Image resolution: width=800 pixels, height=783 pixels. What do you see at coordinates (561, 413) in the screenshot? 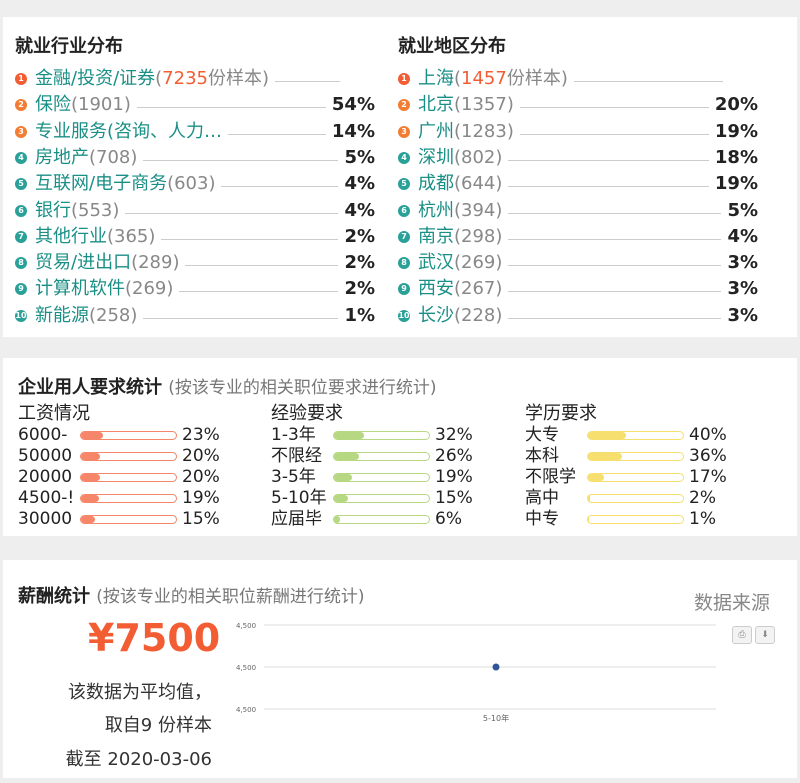
I see `requirement-heading: 学历要求` at bounding box center [561, 413].